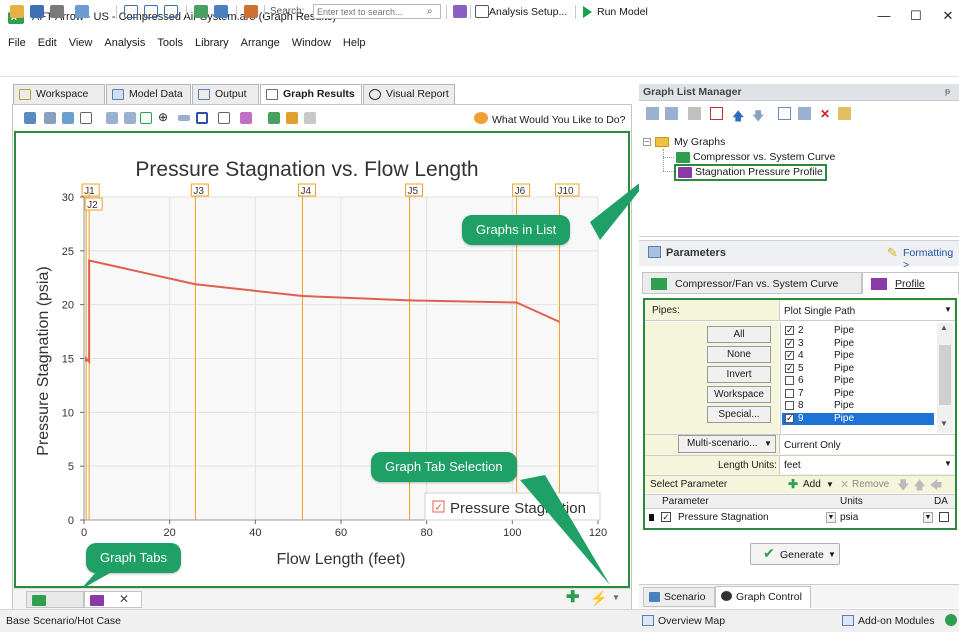 This screenshot has width=959, height=632. Describe the element at coordinates (723, 517) in the screenshot. I see `parameter-name: Pressure Stagnation` at that location.